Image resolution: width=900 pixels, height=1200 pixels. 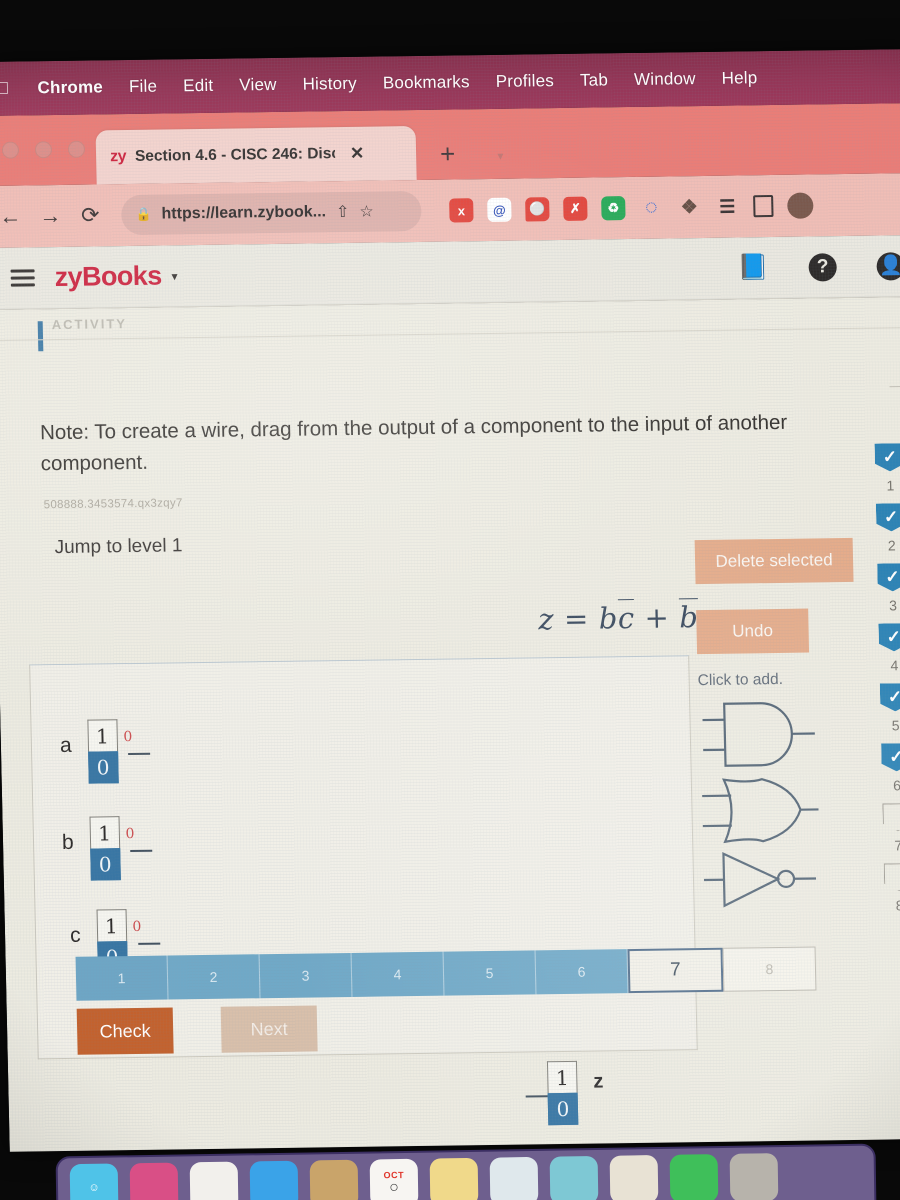 What do you see at coordinates (822, 267) in the screenshot?
I see `help-icon: ?` at bounding box center [822, 267].